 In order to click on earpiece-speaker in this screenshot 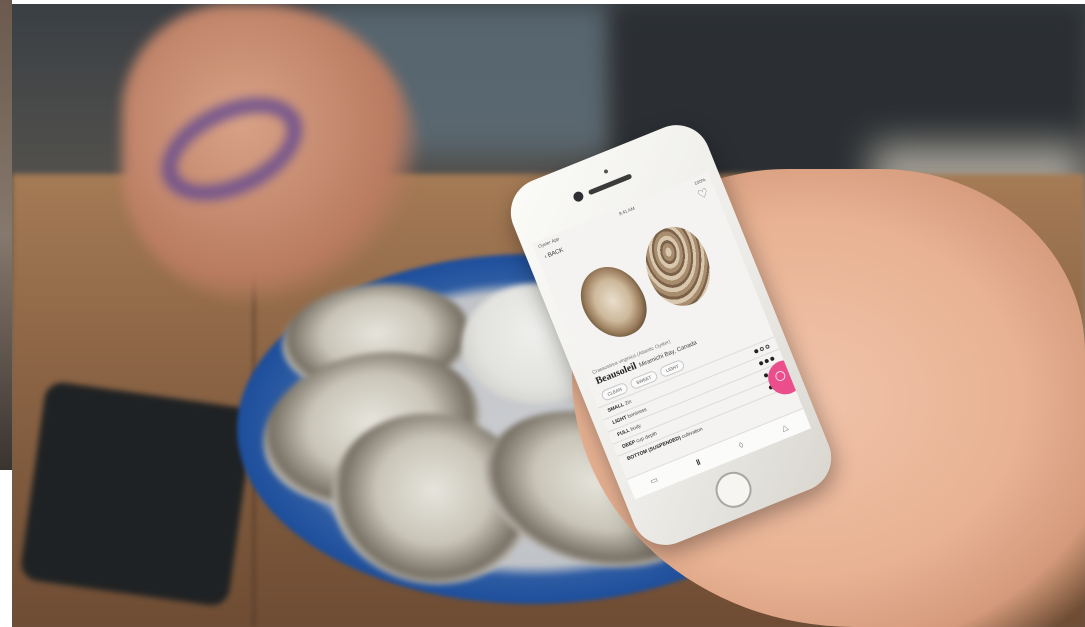, I will do `click(610, 184)`.